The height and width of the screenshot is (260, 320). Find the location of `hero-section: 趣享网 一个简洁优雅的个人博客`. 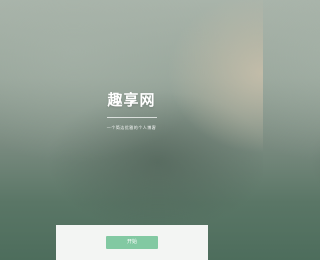

hero-section: 趣享网 一个简洁优雅的个人博客 is located at coordinates (131, 111).